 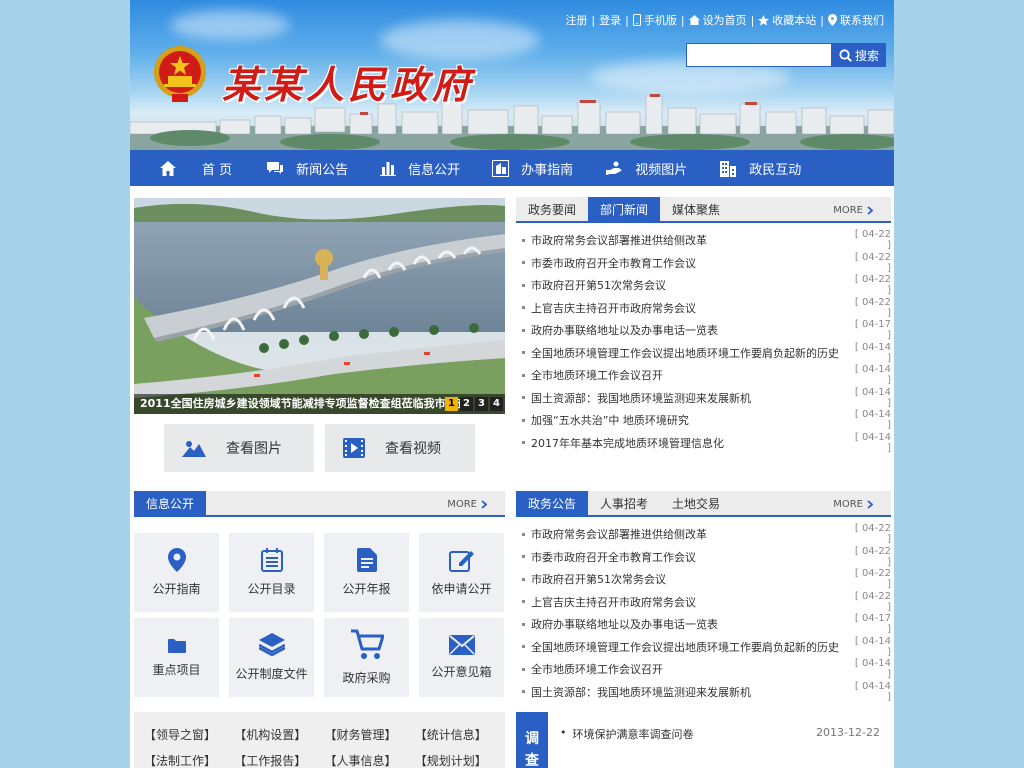 I want to click on news-tabbar: 政务要闻 部门新闻 媒体聚焦 MORE, so click(x=703, y=210).